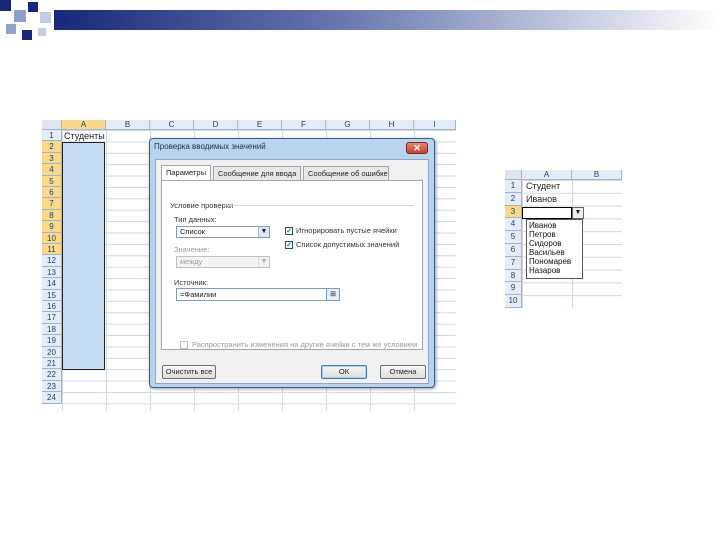  I want to click on column-header-f: F, so click(304, 125).